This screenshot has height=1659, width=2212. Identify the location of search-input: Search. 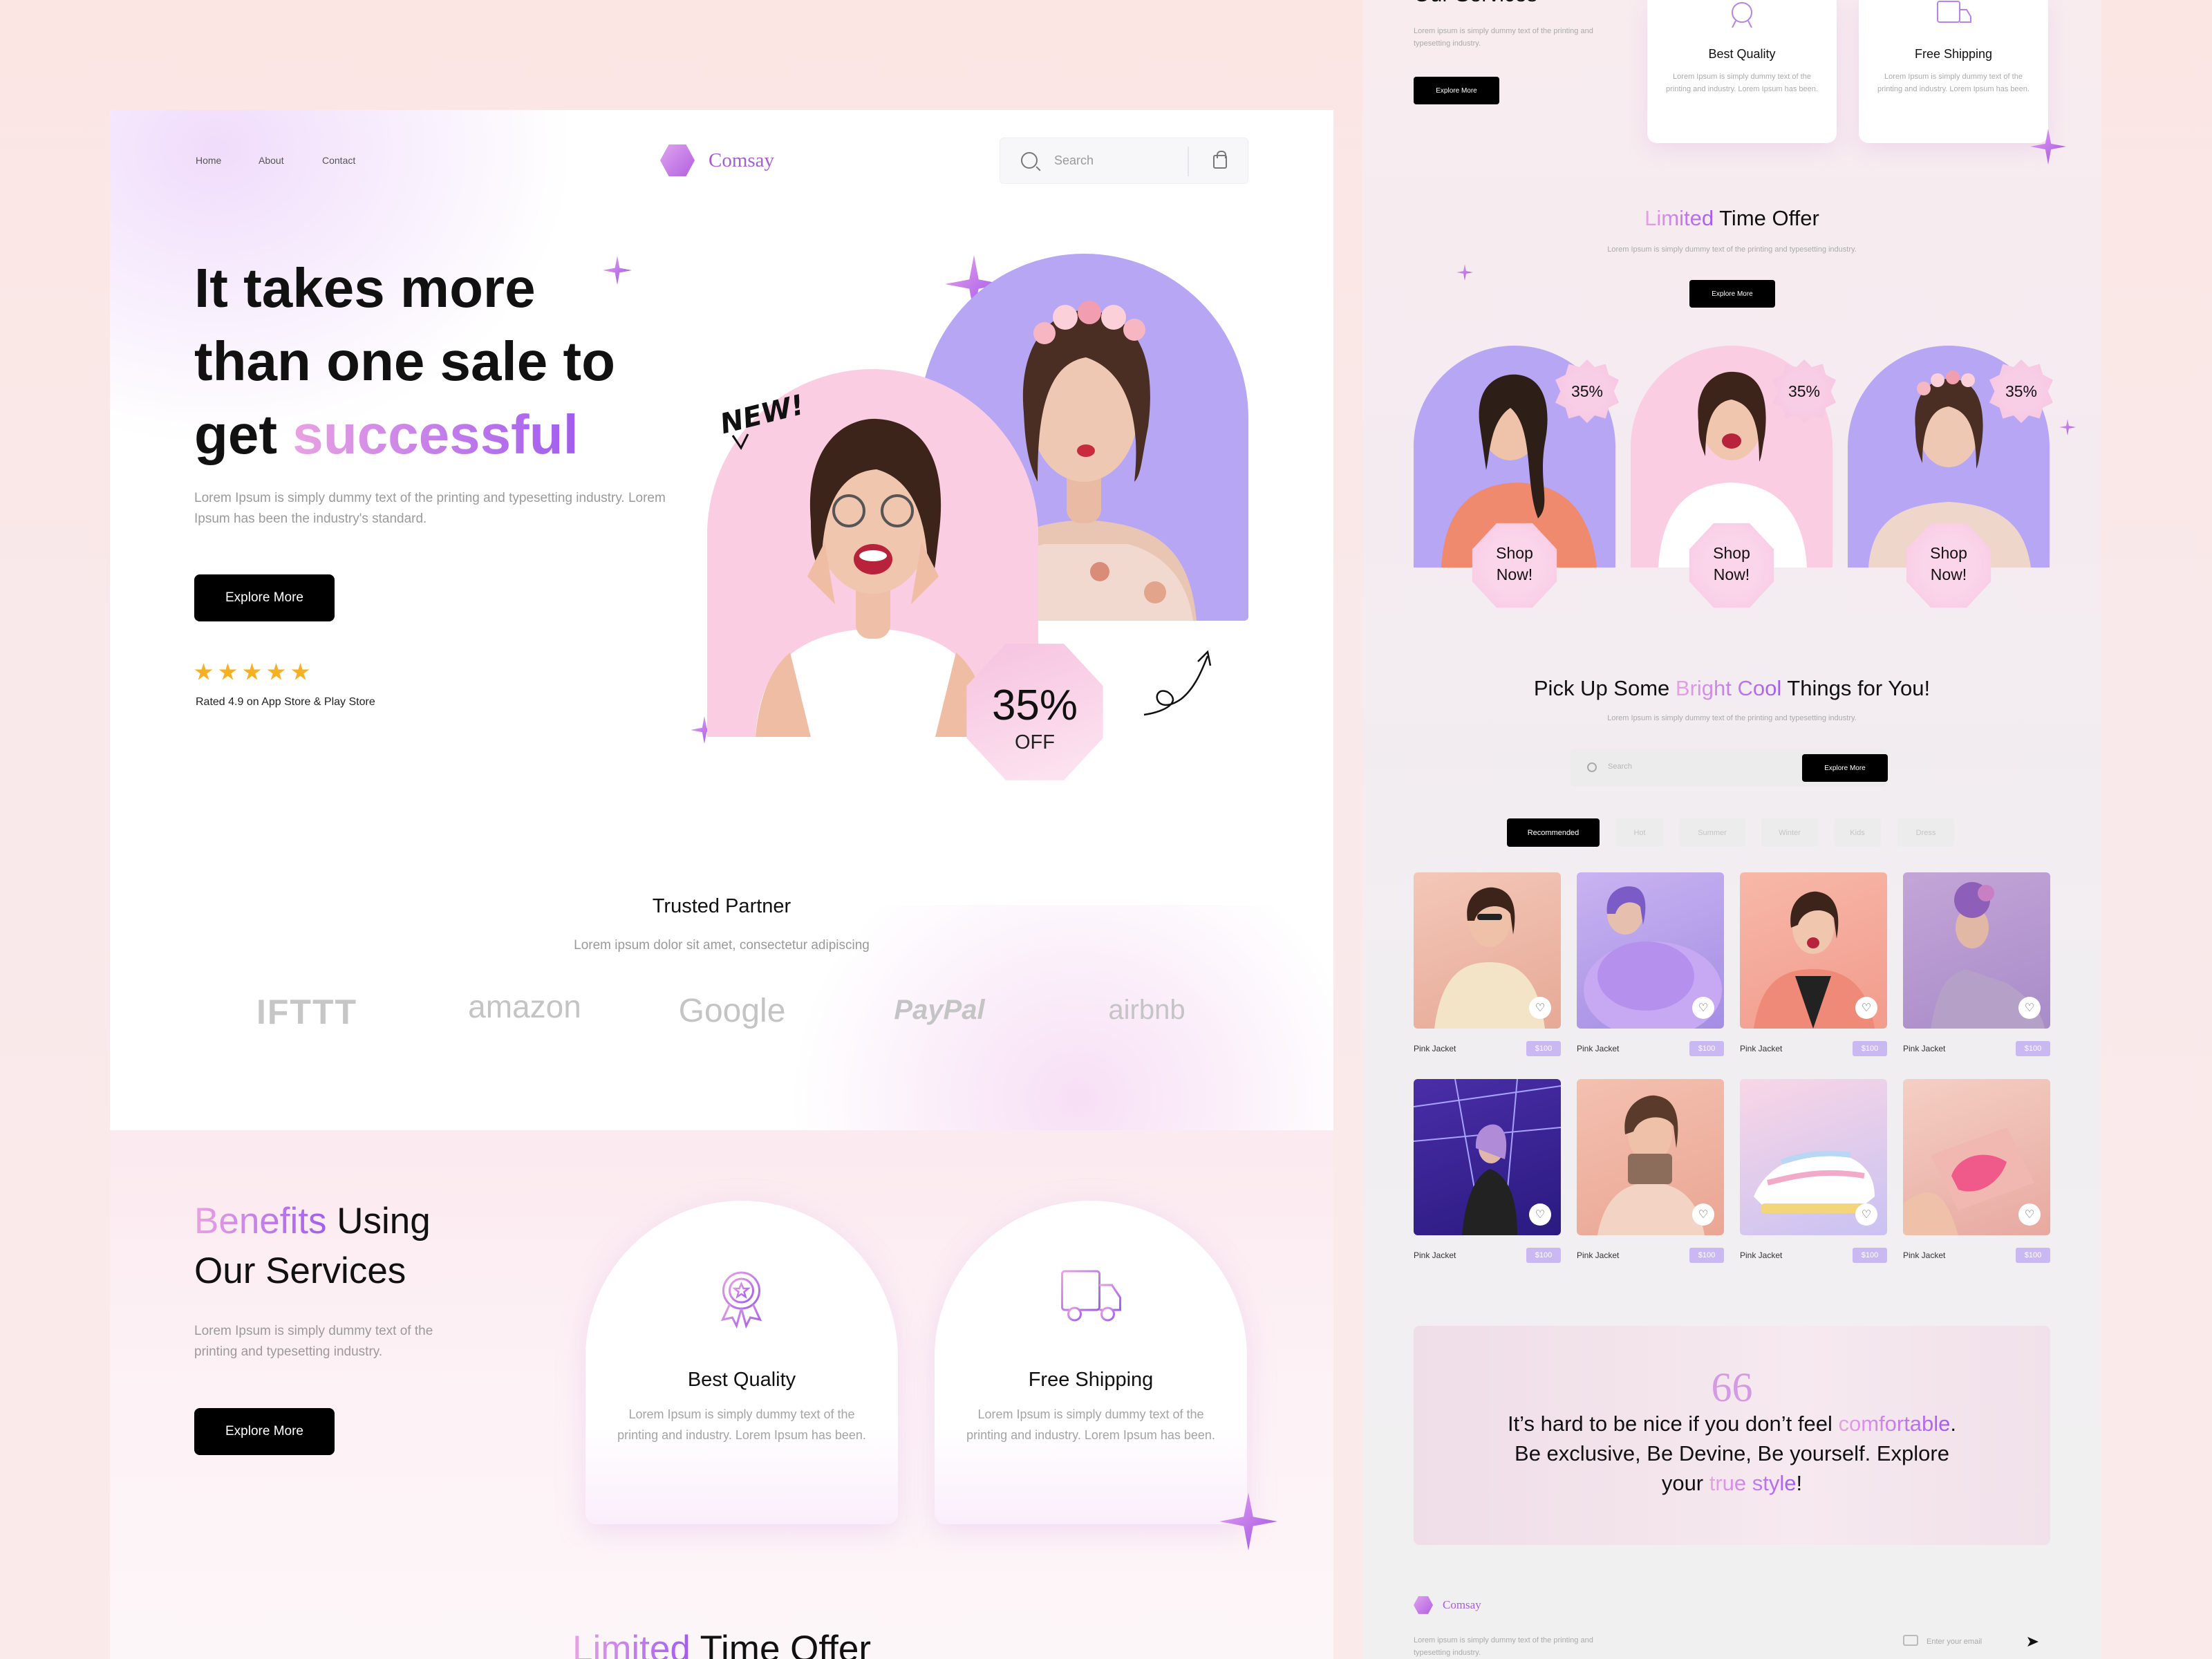
(1074, 160).